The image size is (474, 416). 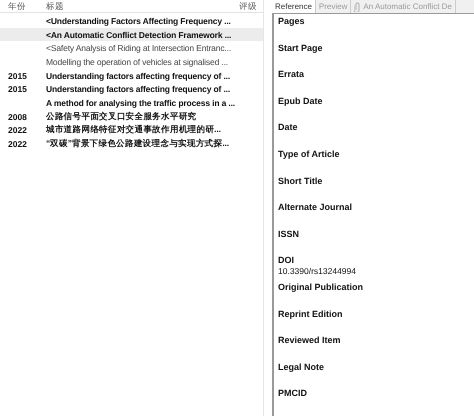 I want to click on field-label: DOI, so click(x=287, y=260).